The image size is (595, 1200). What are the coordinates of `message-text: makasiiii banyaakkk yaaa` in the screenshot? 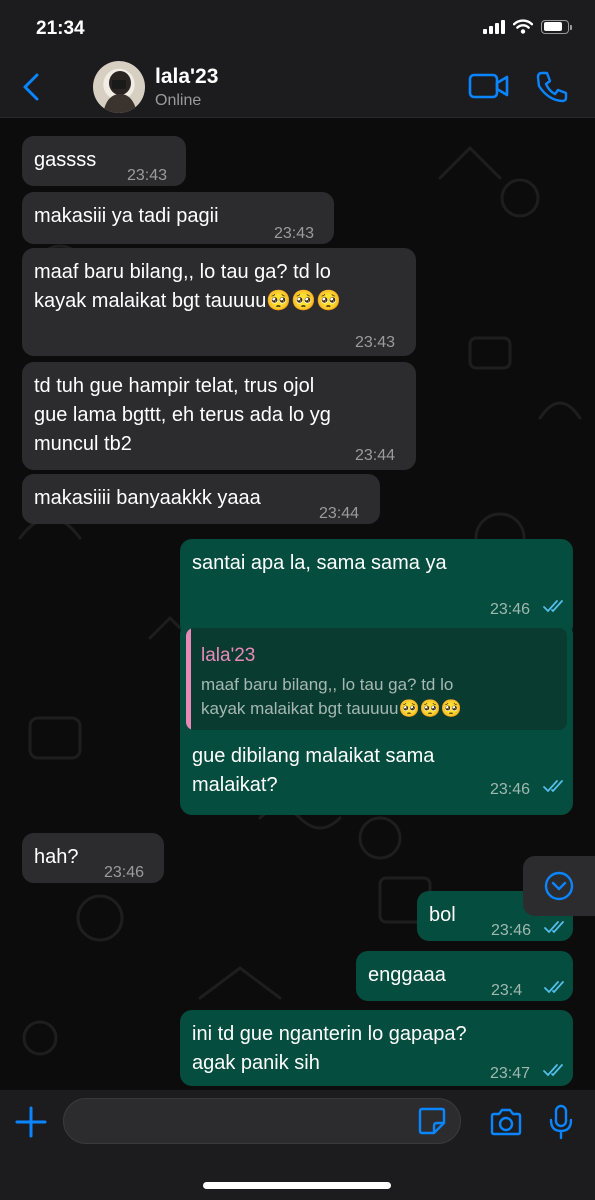 It's located at (147, 498).